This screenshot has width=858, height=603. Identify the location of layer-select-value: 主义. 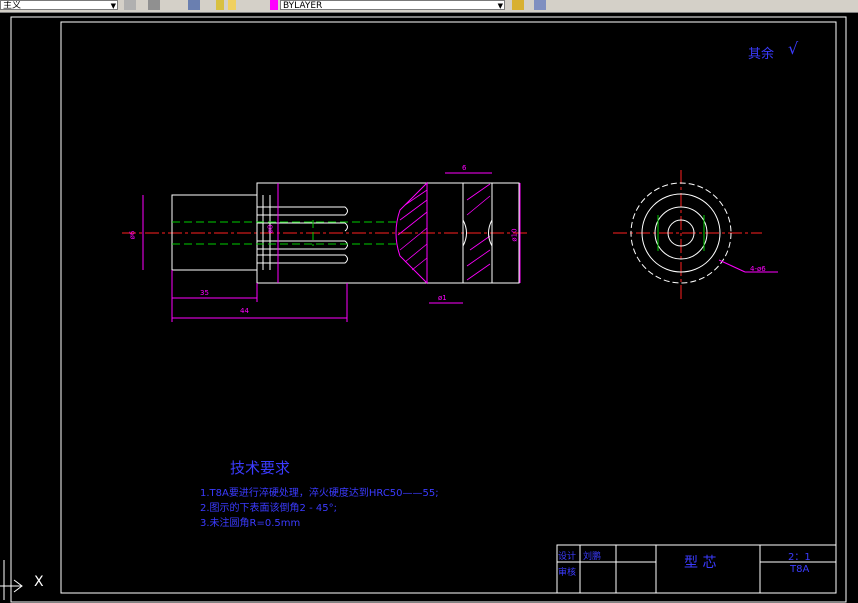
(12, 5).